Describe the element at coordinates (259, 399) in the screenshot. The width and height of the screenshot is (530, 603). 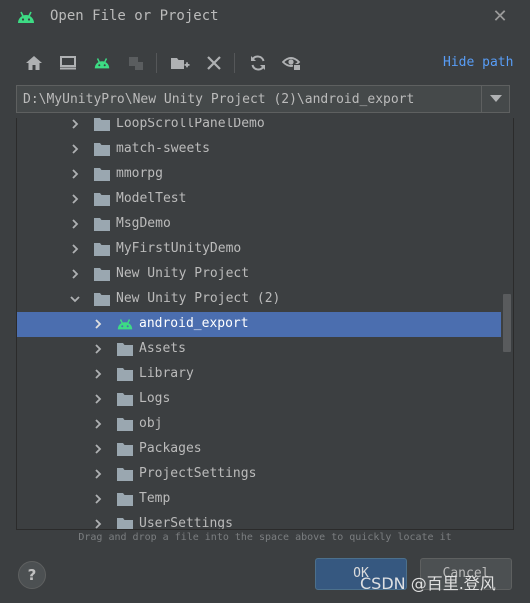
I see `tree-row: Logs` at that location.